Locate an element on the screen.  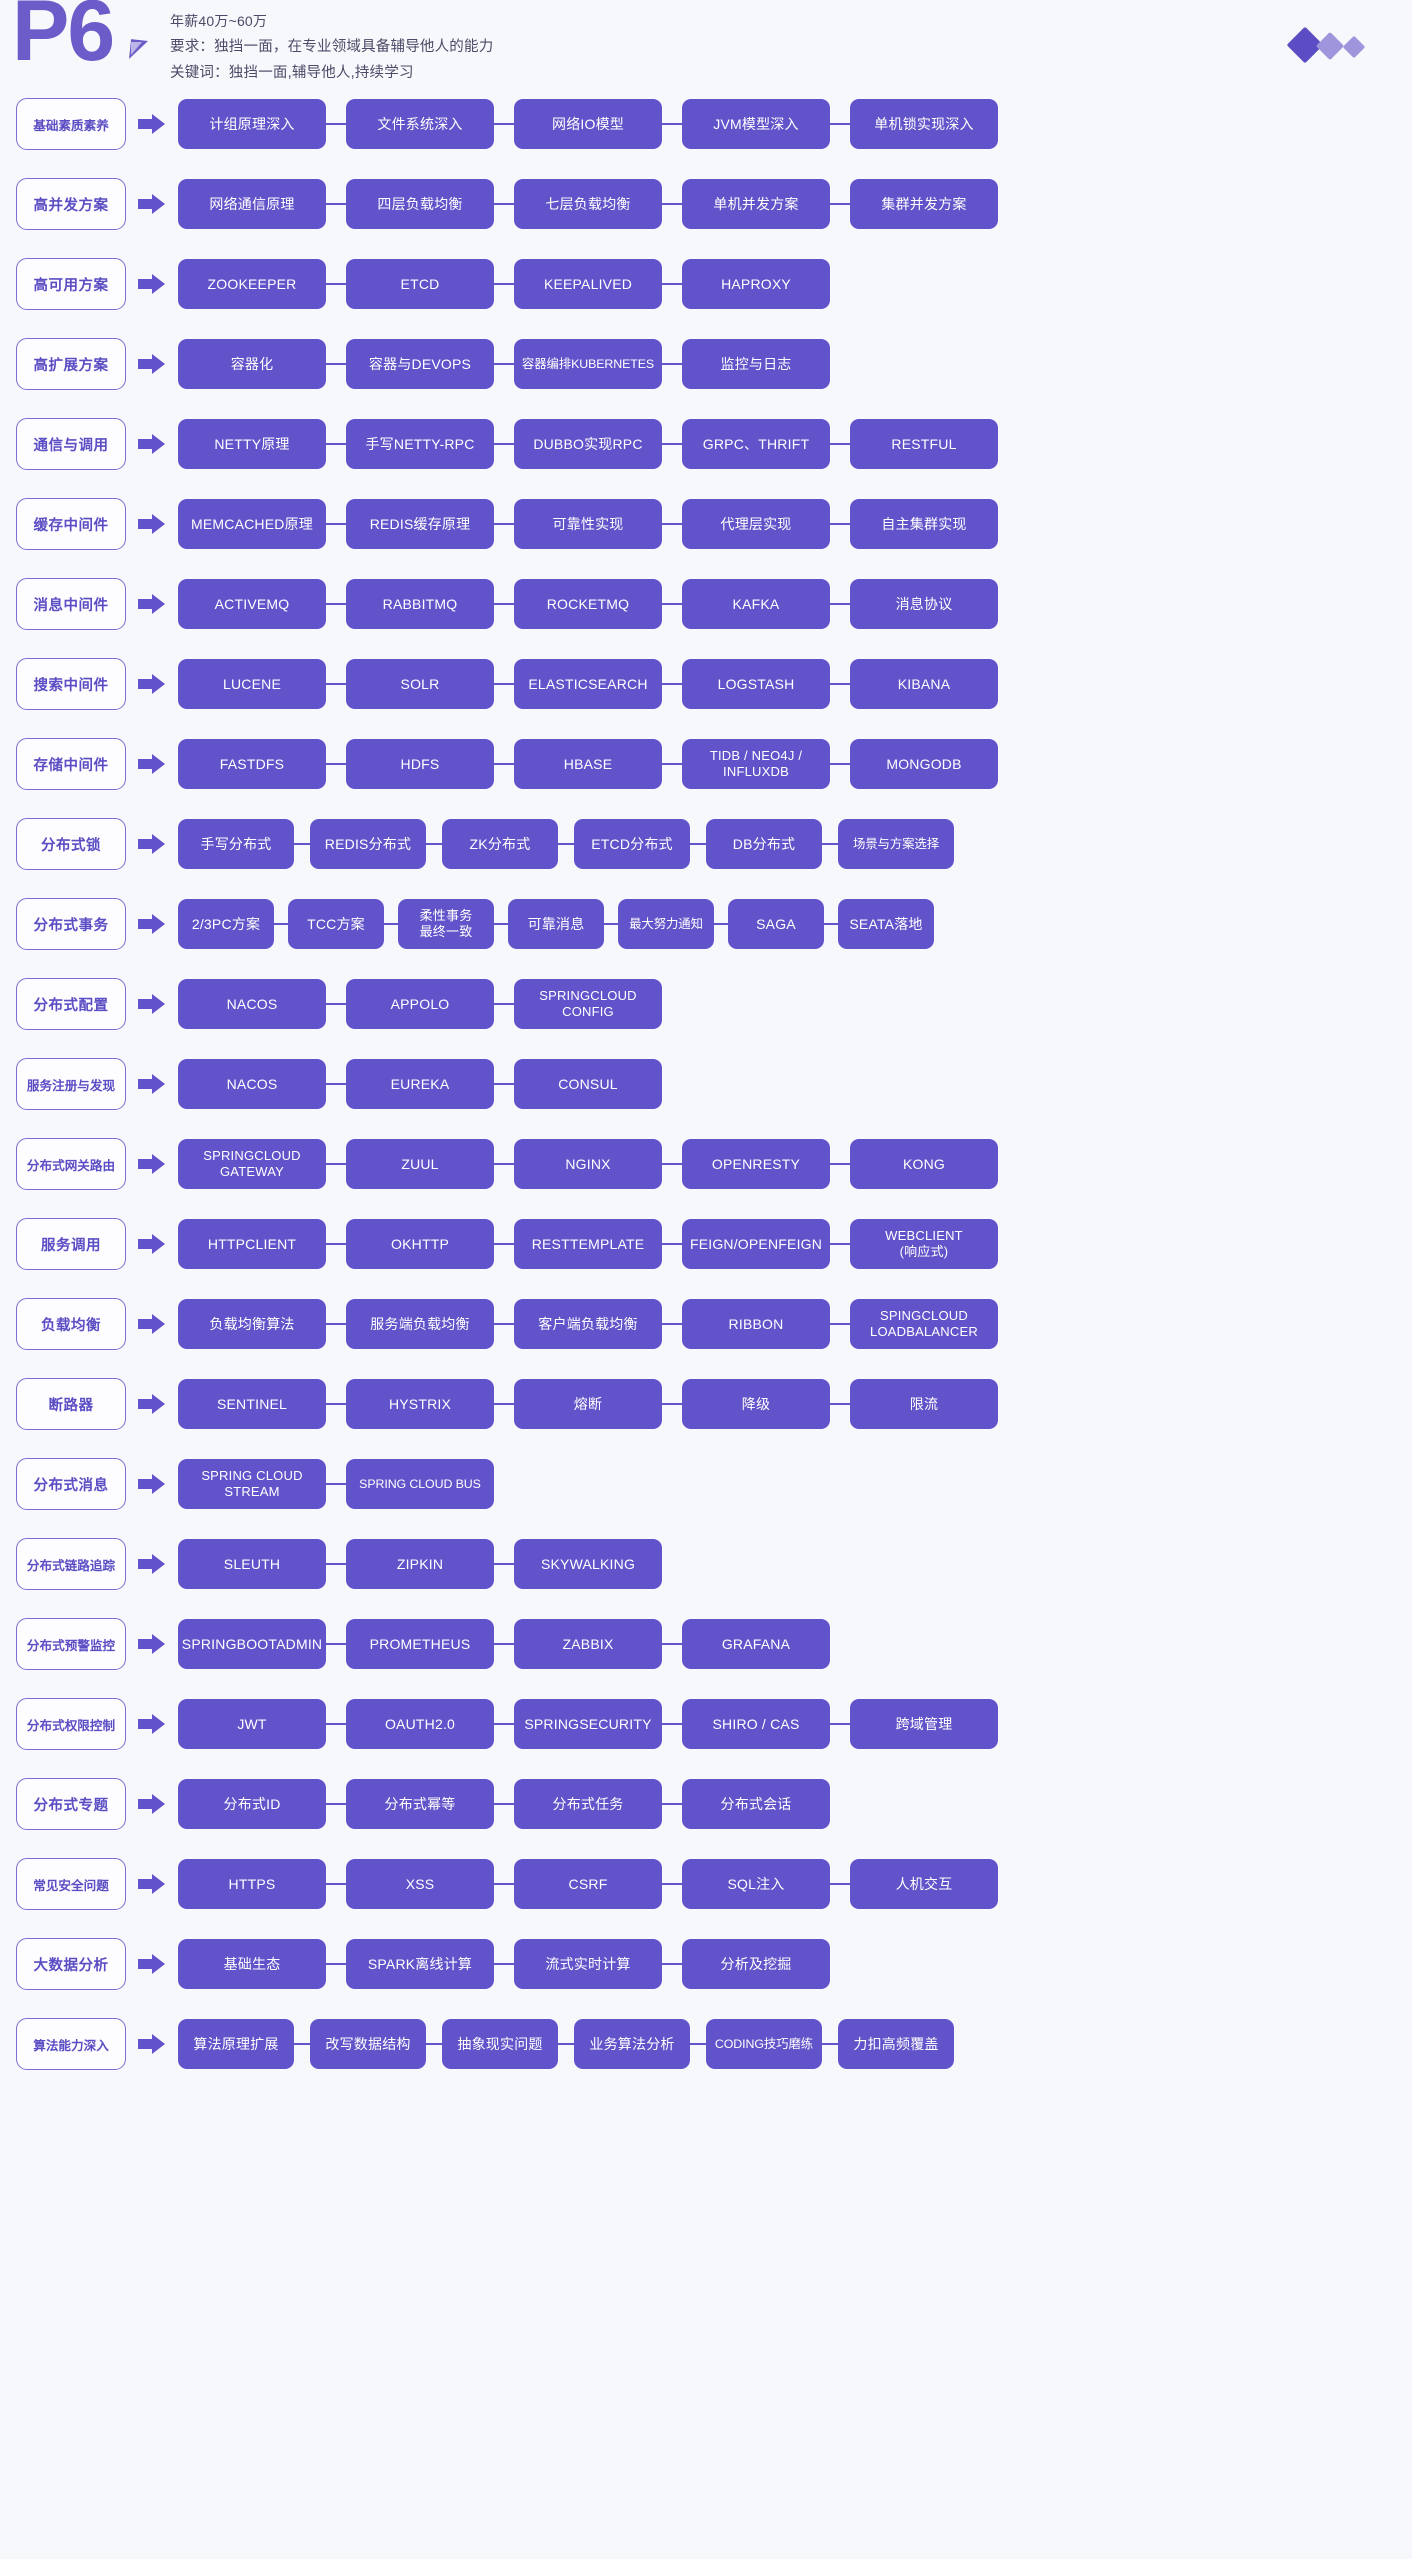
row-label: 算法能力深入 is located at coordinates (71, 2044).